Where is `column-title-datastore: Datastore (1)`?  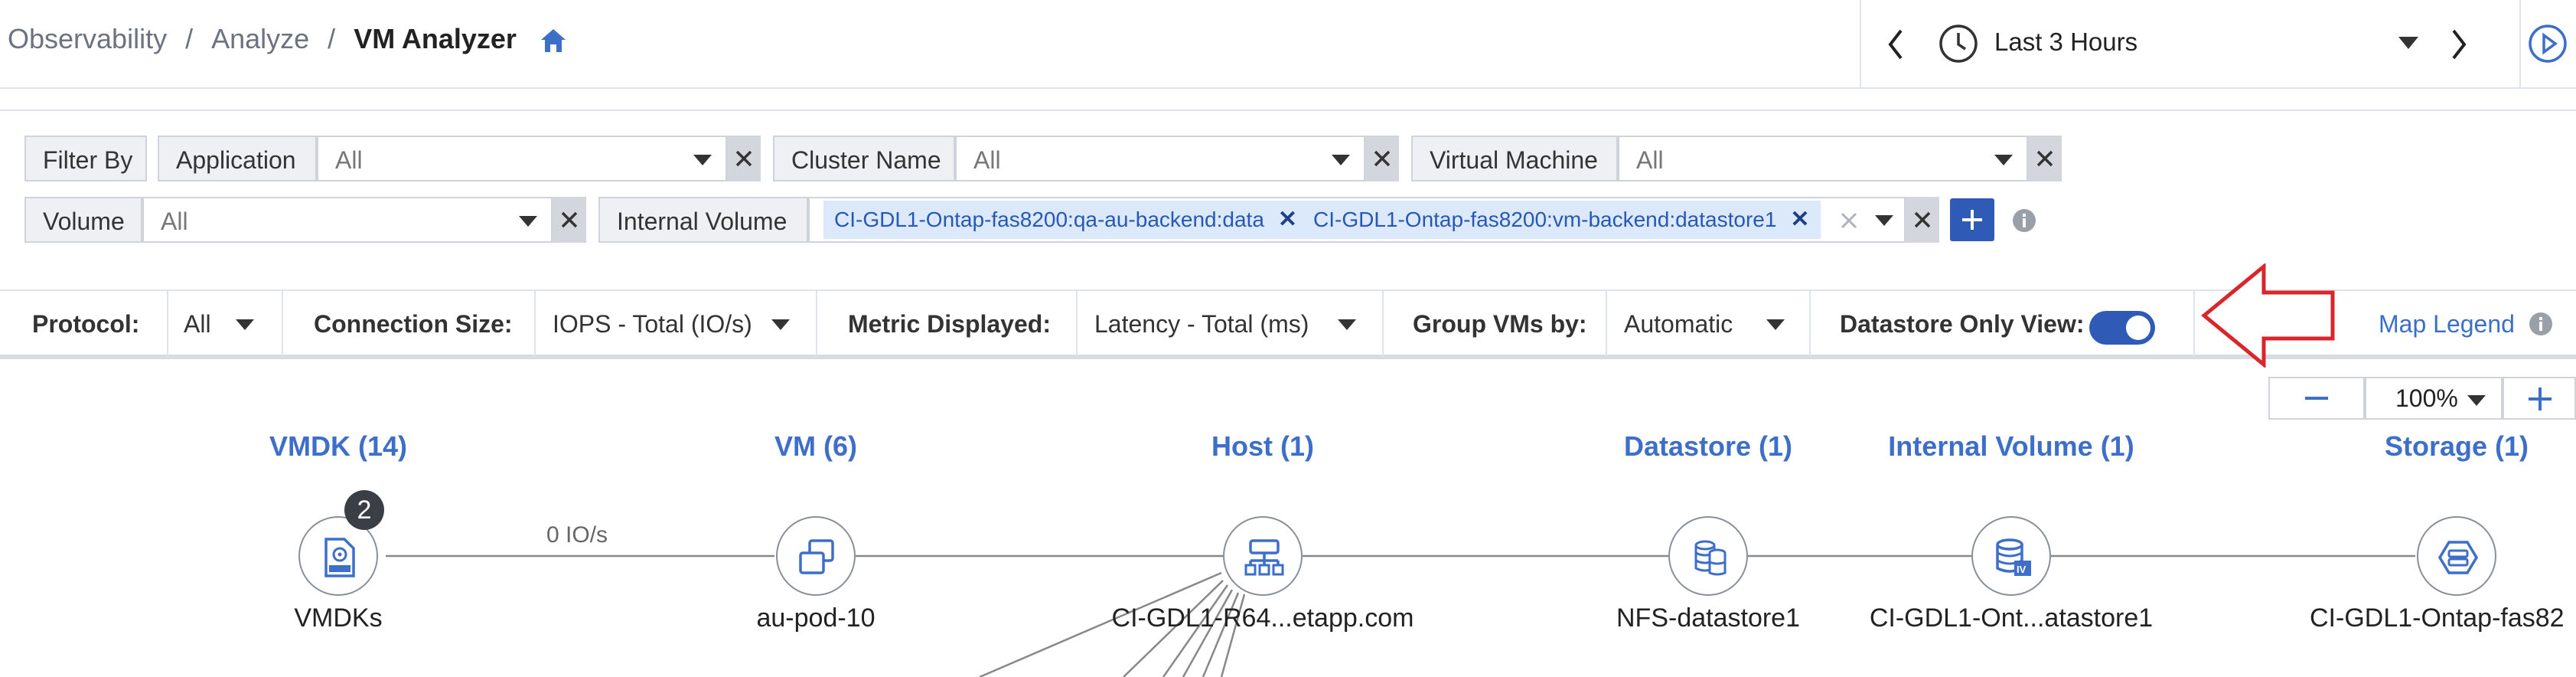 column-title-datastore: Datastore (1) is located at coordinates (1708, 446).